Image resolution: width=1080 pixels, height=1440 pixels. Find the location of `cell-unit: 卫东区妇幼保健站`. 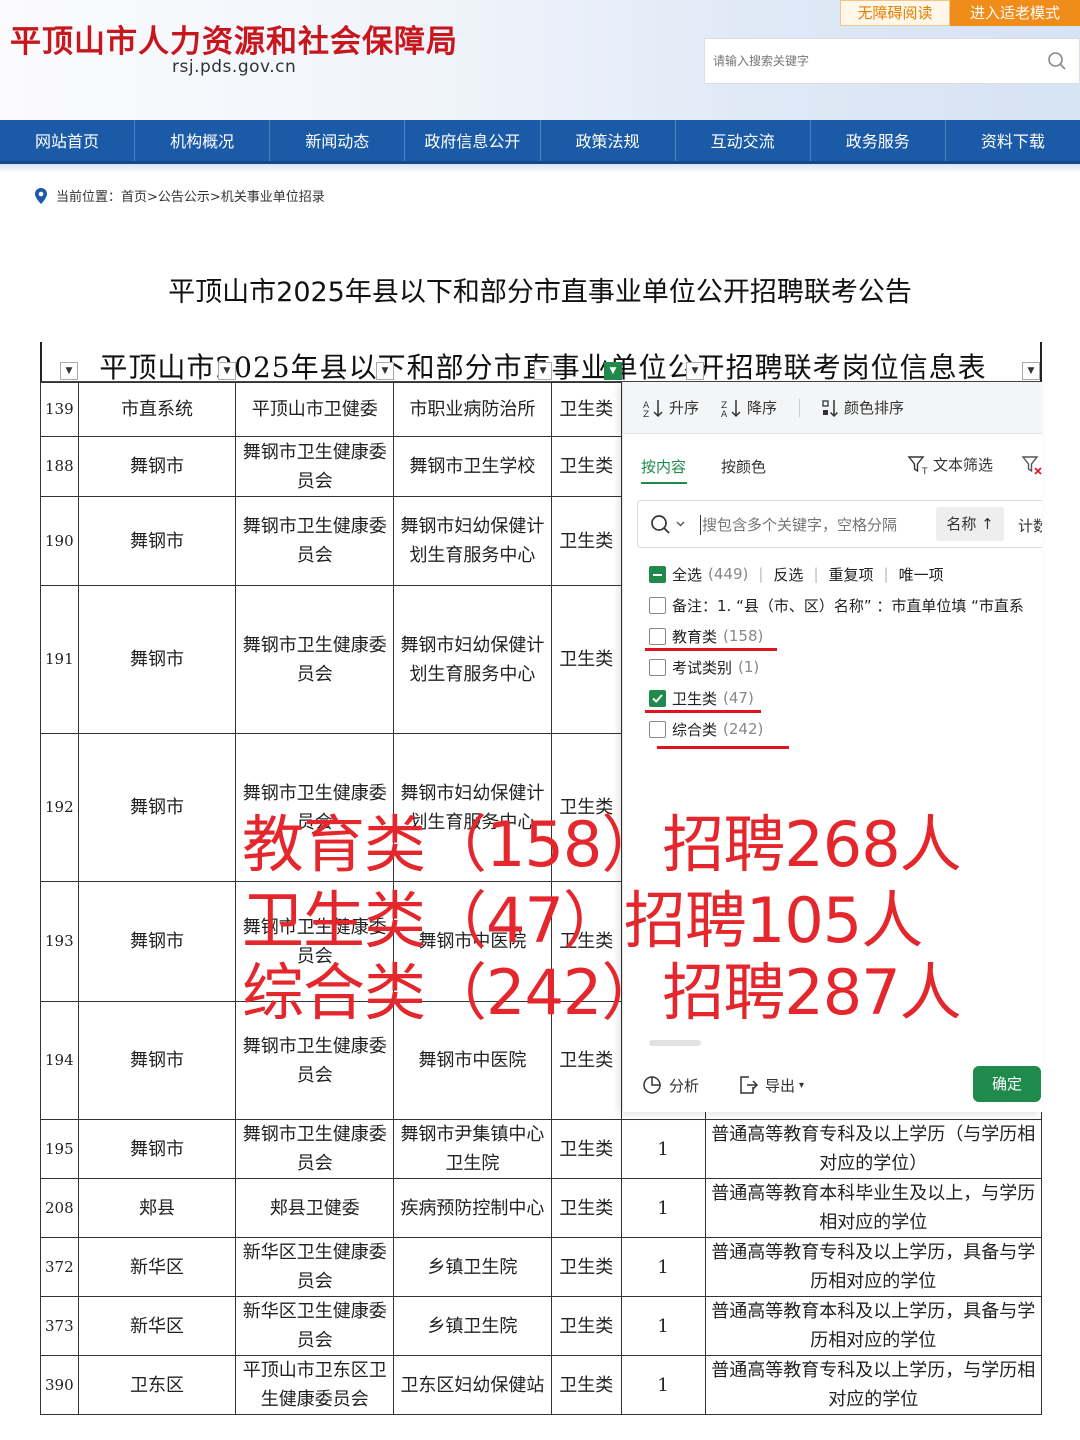

cell-unit: 卫东区妇幼保健站 is located at coordinates (472, 1385).